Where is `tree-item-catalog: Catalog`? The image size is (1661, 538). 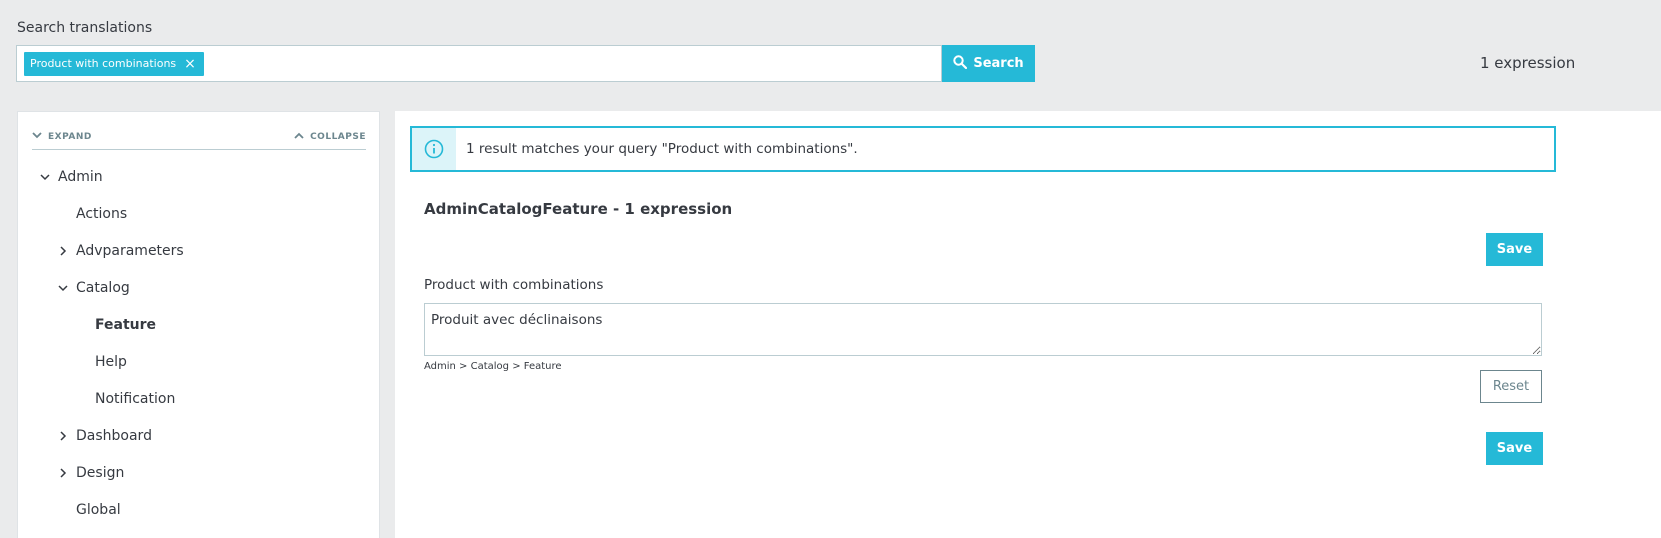 tree-item-catalog: Catalog is located at coordinates (92, 288).